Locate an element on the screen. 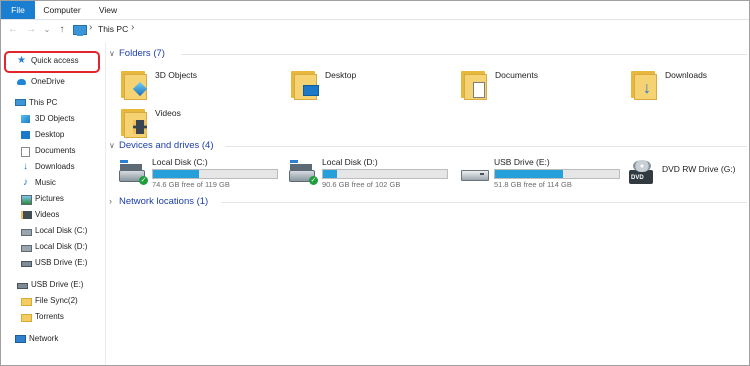 This screenshot has height=366, width=750. ribbon-tabs: File Computer View is located at coordinates (375, 10).